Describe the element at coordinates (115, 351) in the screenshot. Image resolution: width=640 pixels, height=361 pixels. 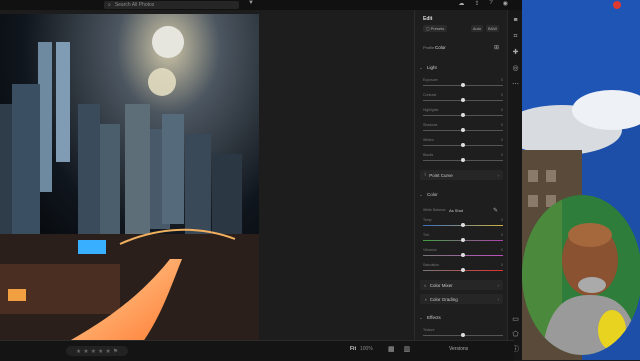
I see `flag-icon: ⚑` at that location.